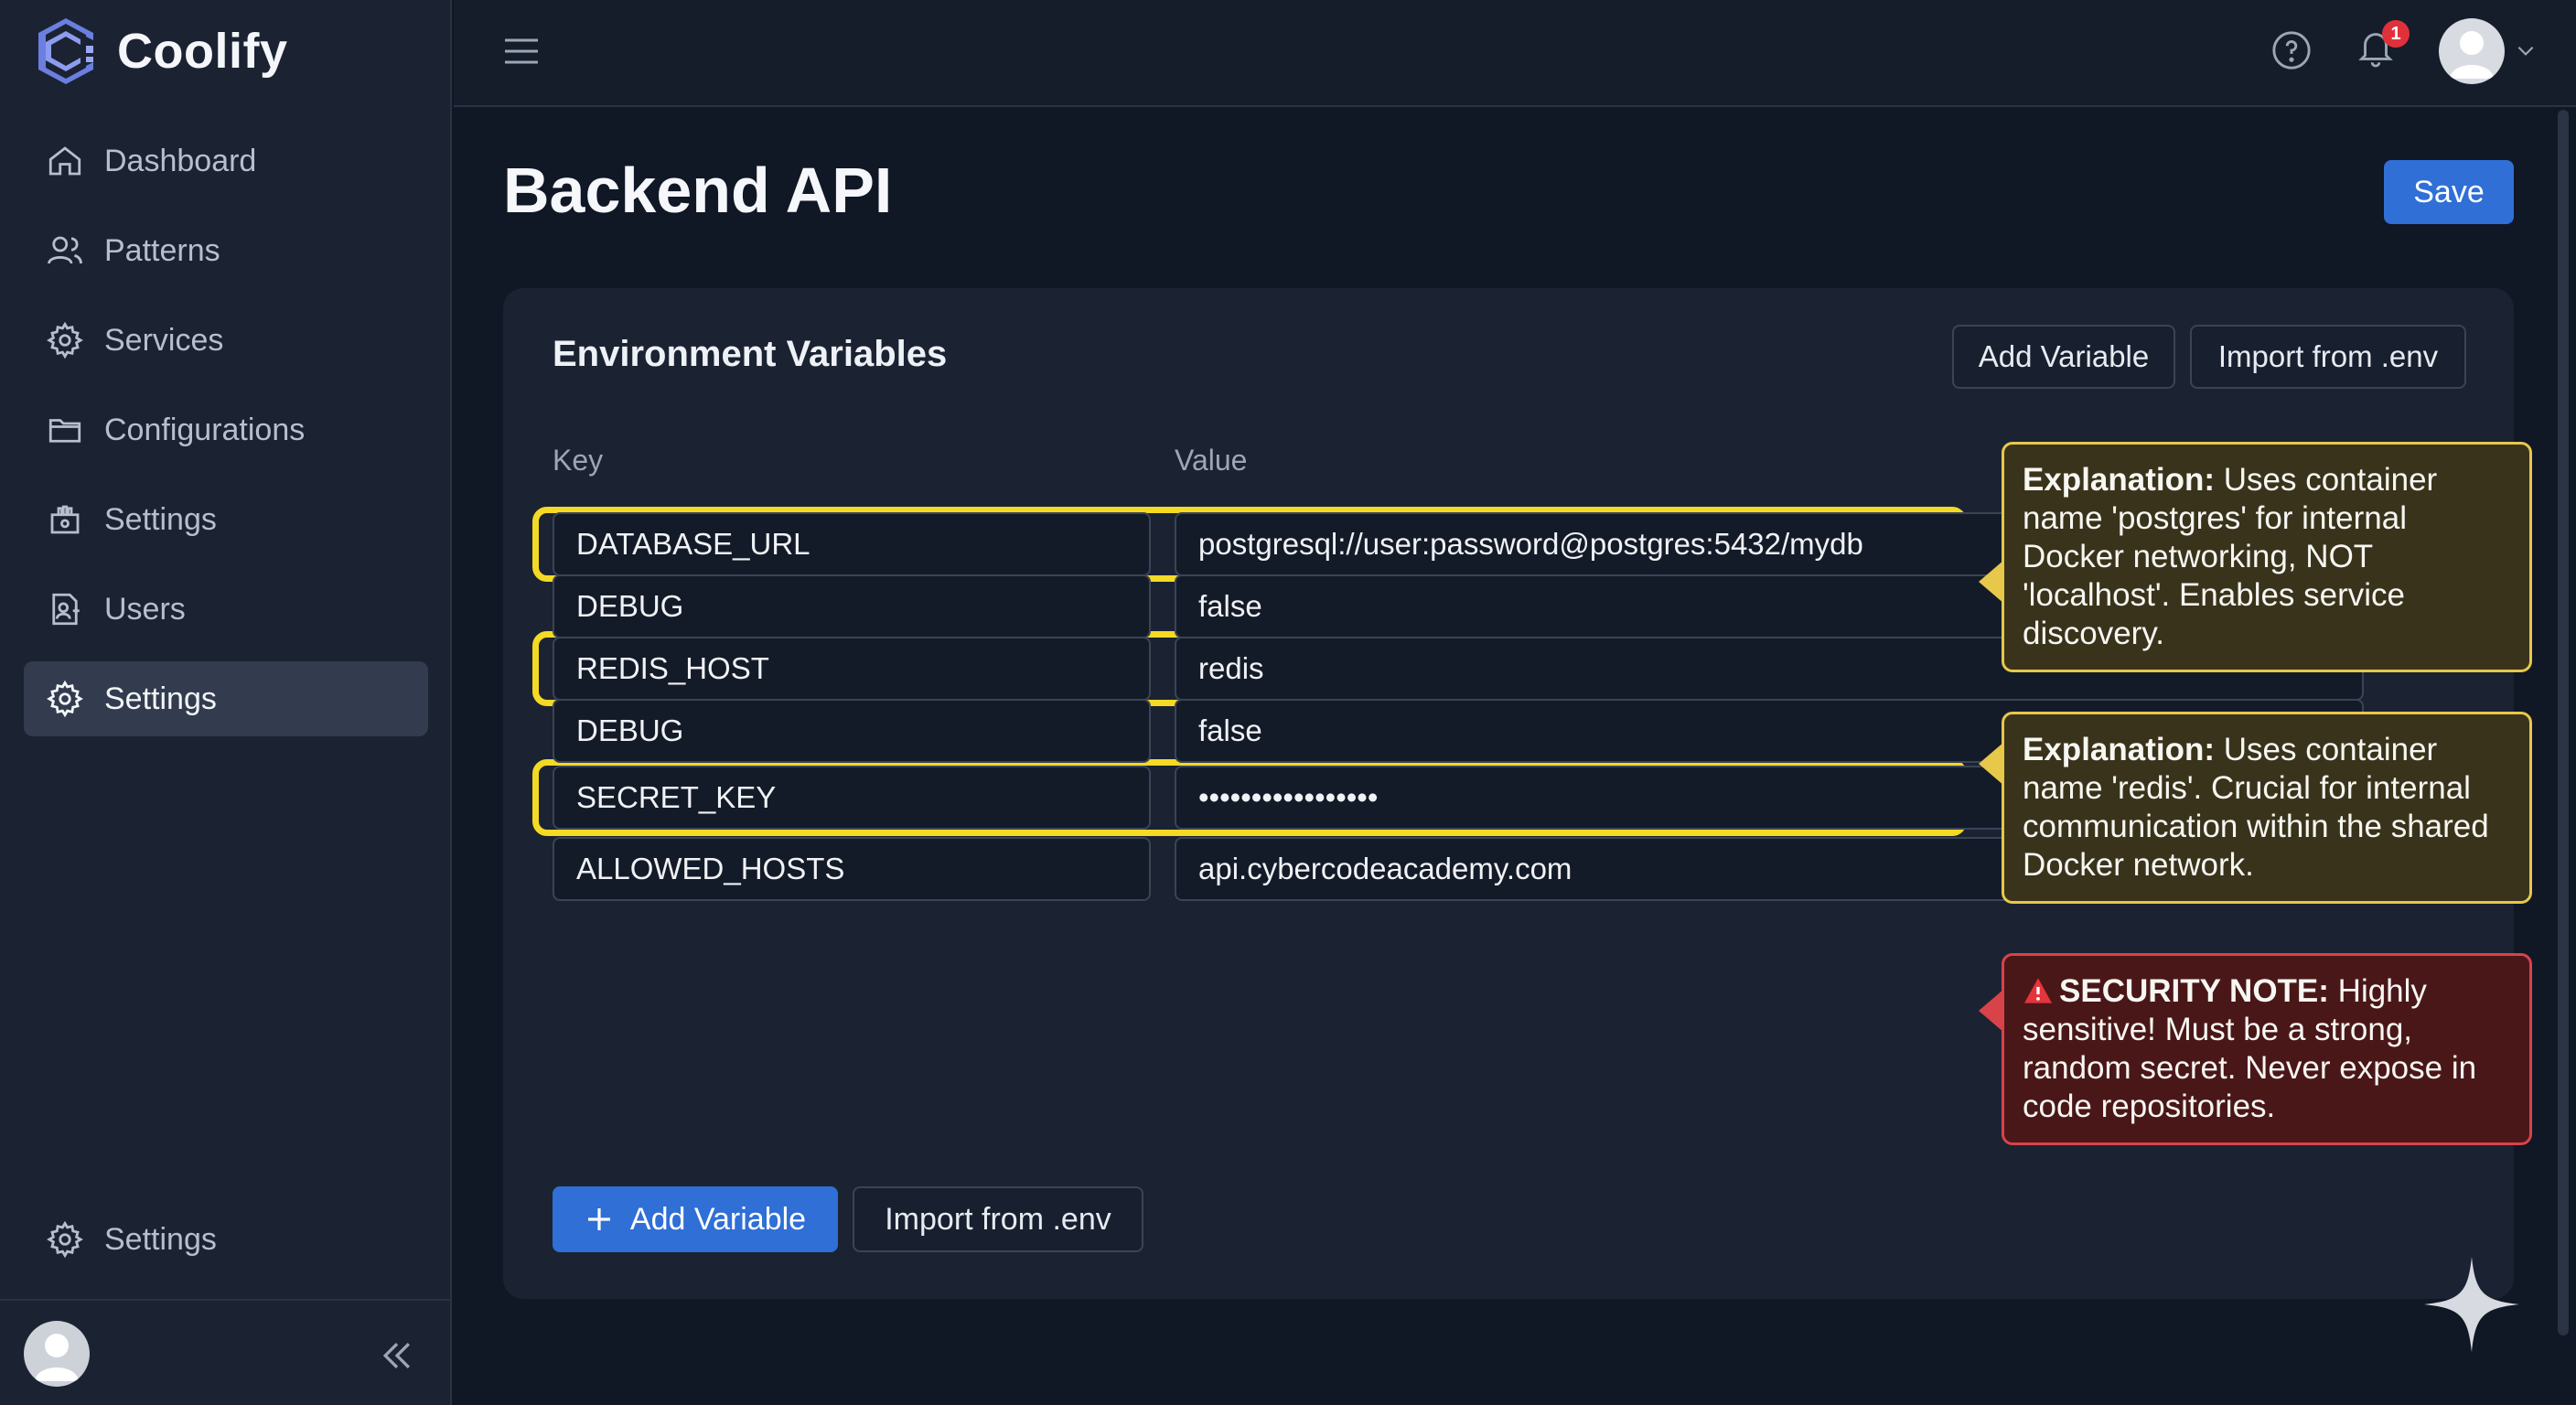  I want to click on brand: Coolify, so click(161, 52).